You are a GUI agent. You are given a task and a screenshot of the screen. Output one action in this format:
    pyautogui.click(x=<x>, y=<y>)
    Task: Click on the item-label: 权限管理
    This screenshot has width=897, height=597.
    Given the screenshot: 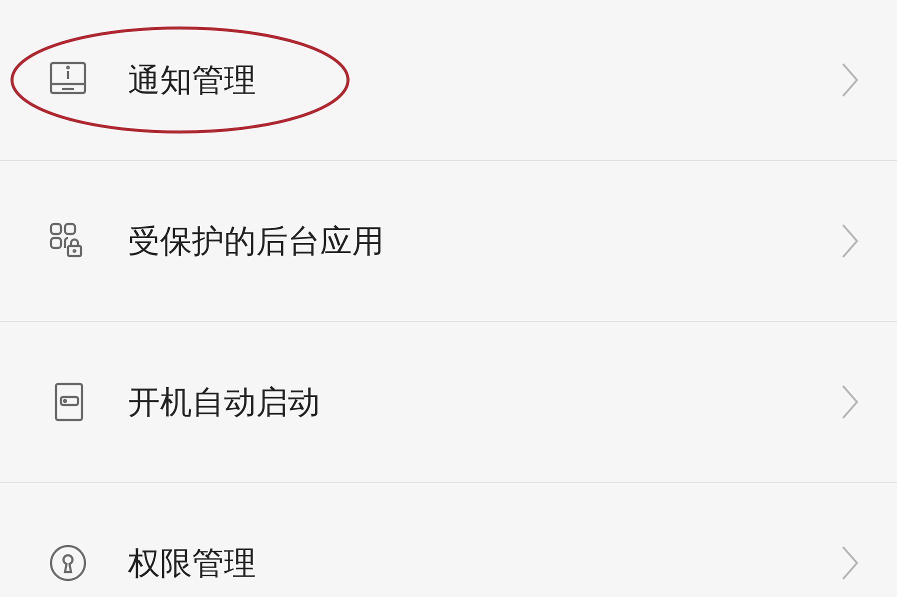 What is the action you would take?
    pyautogui.click(x=192, y=563)
    